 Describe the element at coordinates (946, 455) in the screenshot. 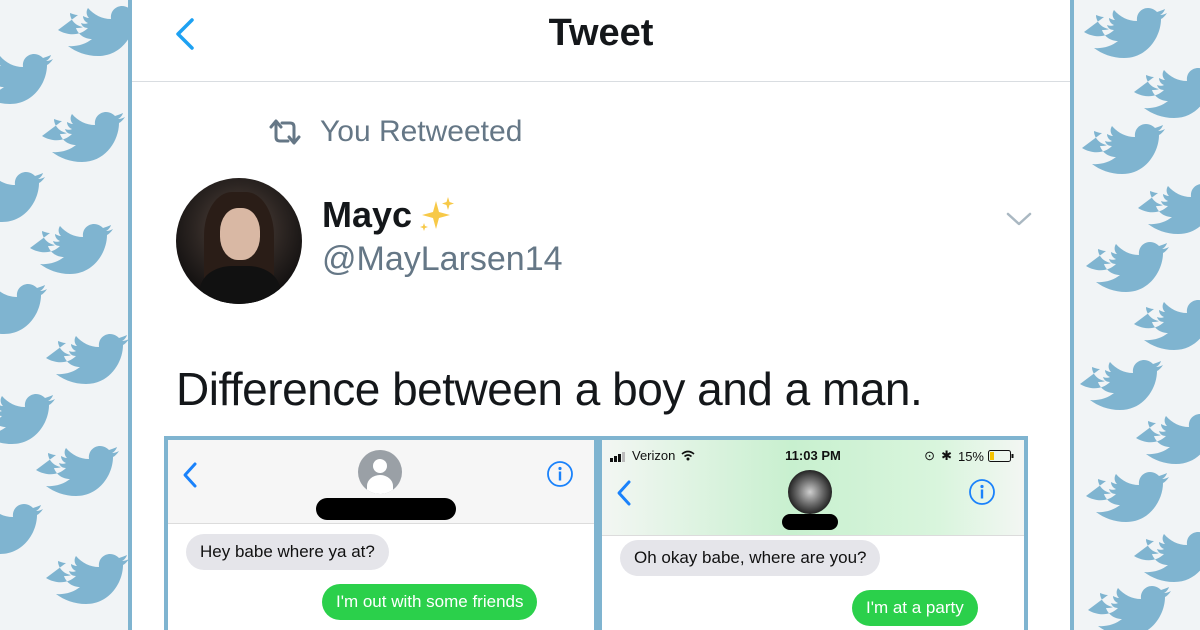

I see `bluetooth-icon: ✱` at that location.